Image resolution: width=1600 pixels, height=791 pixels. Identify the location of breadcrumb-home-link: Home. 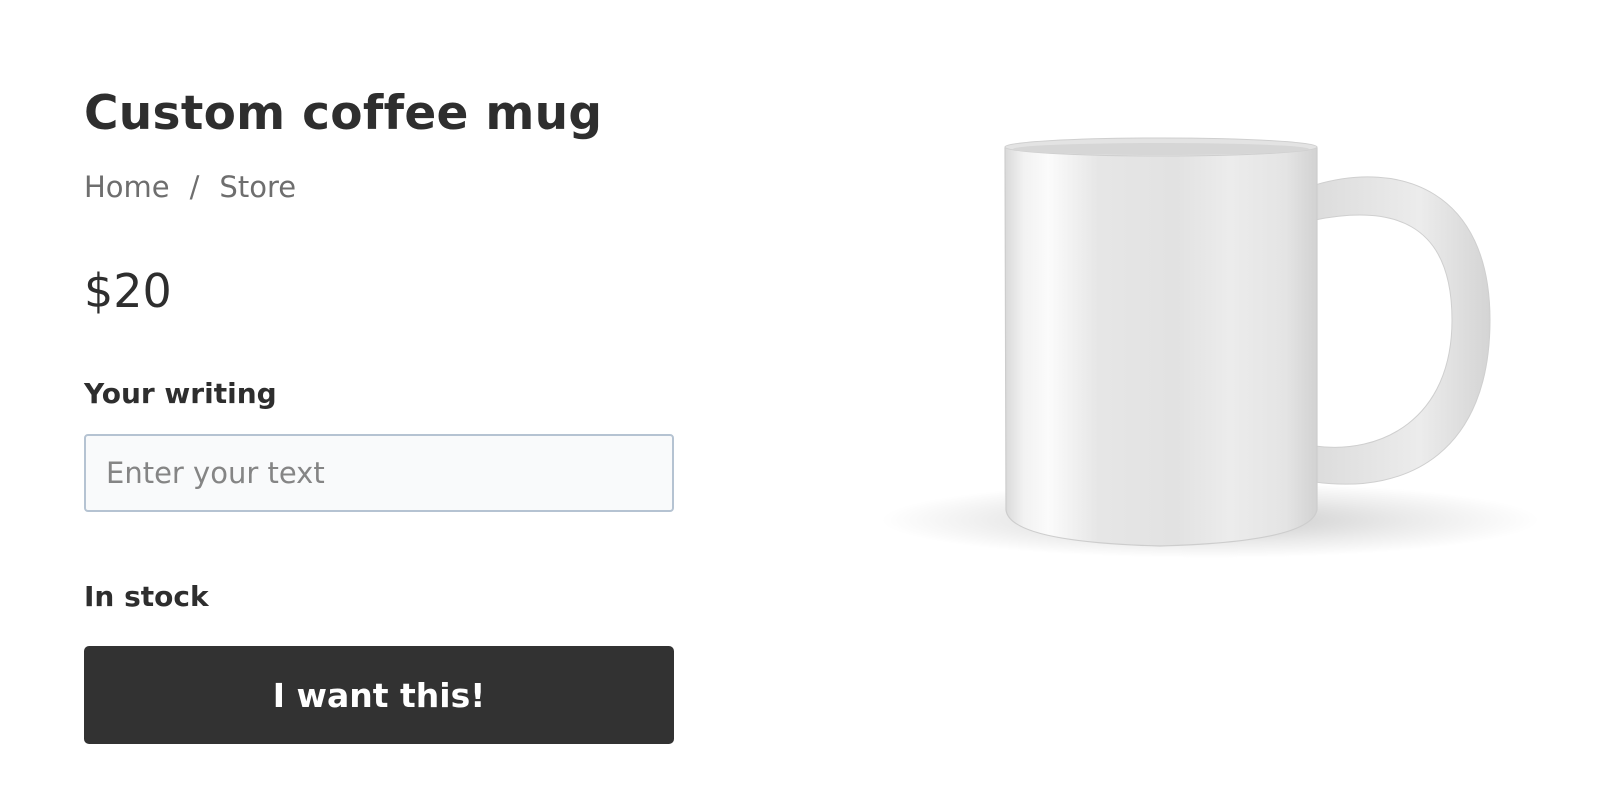
(127, 187).